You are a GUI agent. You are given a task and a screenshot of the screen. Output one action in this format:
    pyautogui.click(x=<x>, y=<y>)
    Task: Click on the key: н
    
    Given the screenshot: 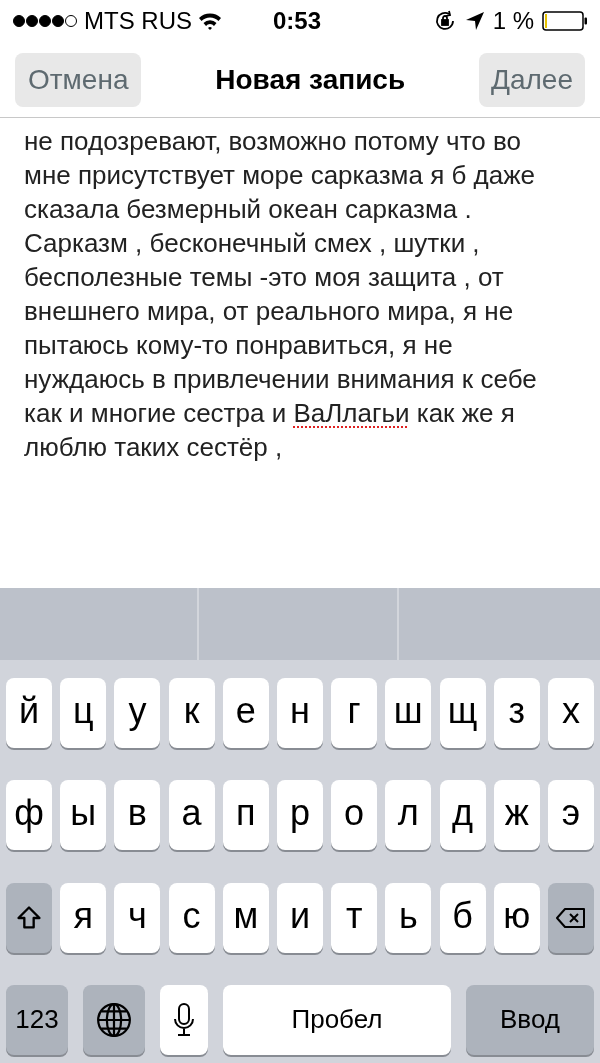 What is the action you would take?
    pyautogui.click(x=299, y=713)
    